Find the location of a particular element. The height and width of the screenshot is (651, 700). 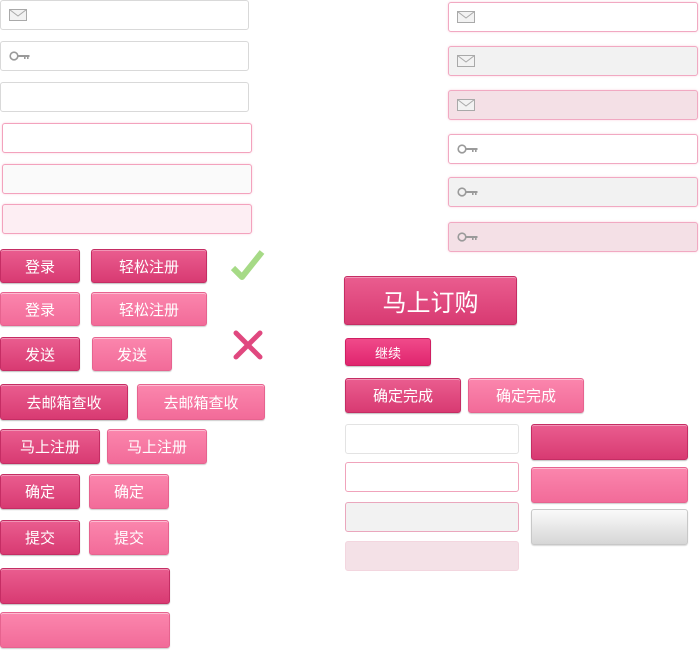

login-button-dark: 登录 is located at coordinates (40, 266).